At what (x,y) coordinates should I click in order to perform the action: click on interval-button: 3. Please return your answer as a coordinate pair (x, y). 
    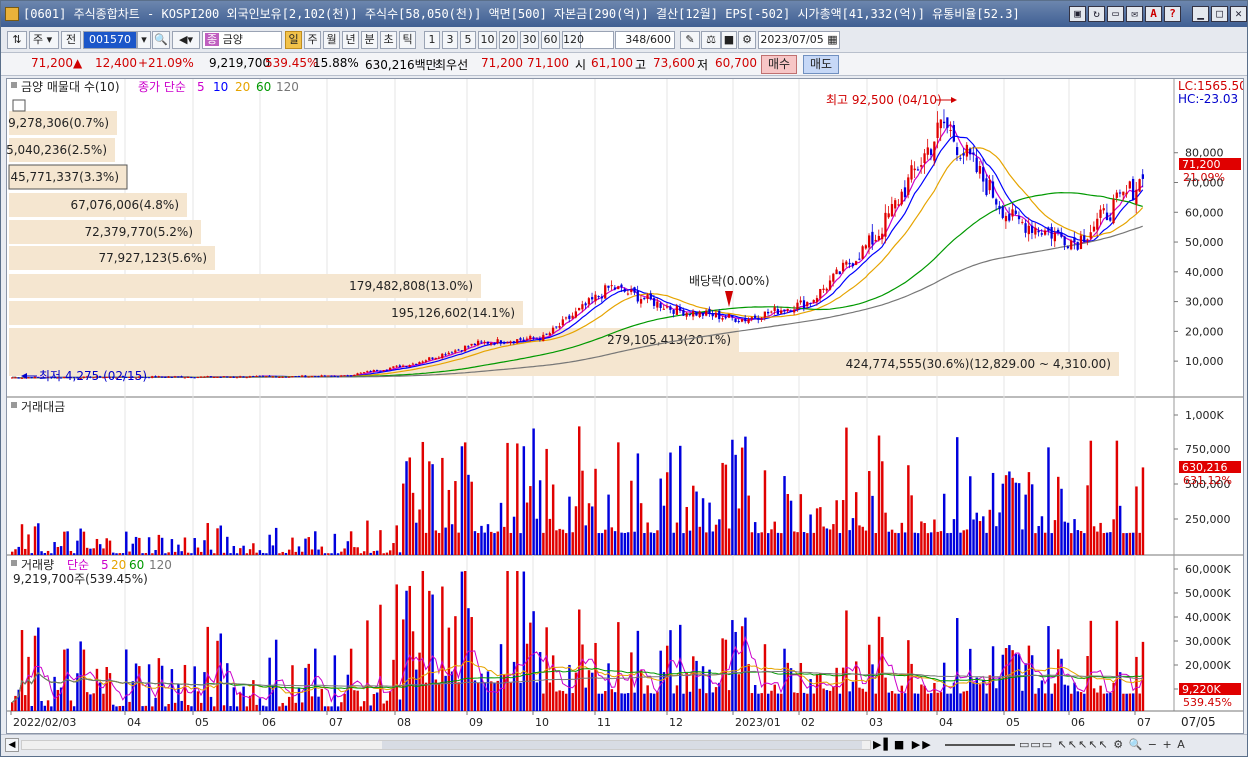
    Looking at the image, I should click on (450, 40).